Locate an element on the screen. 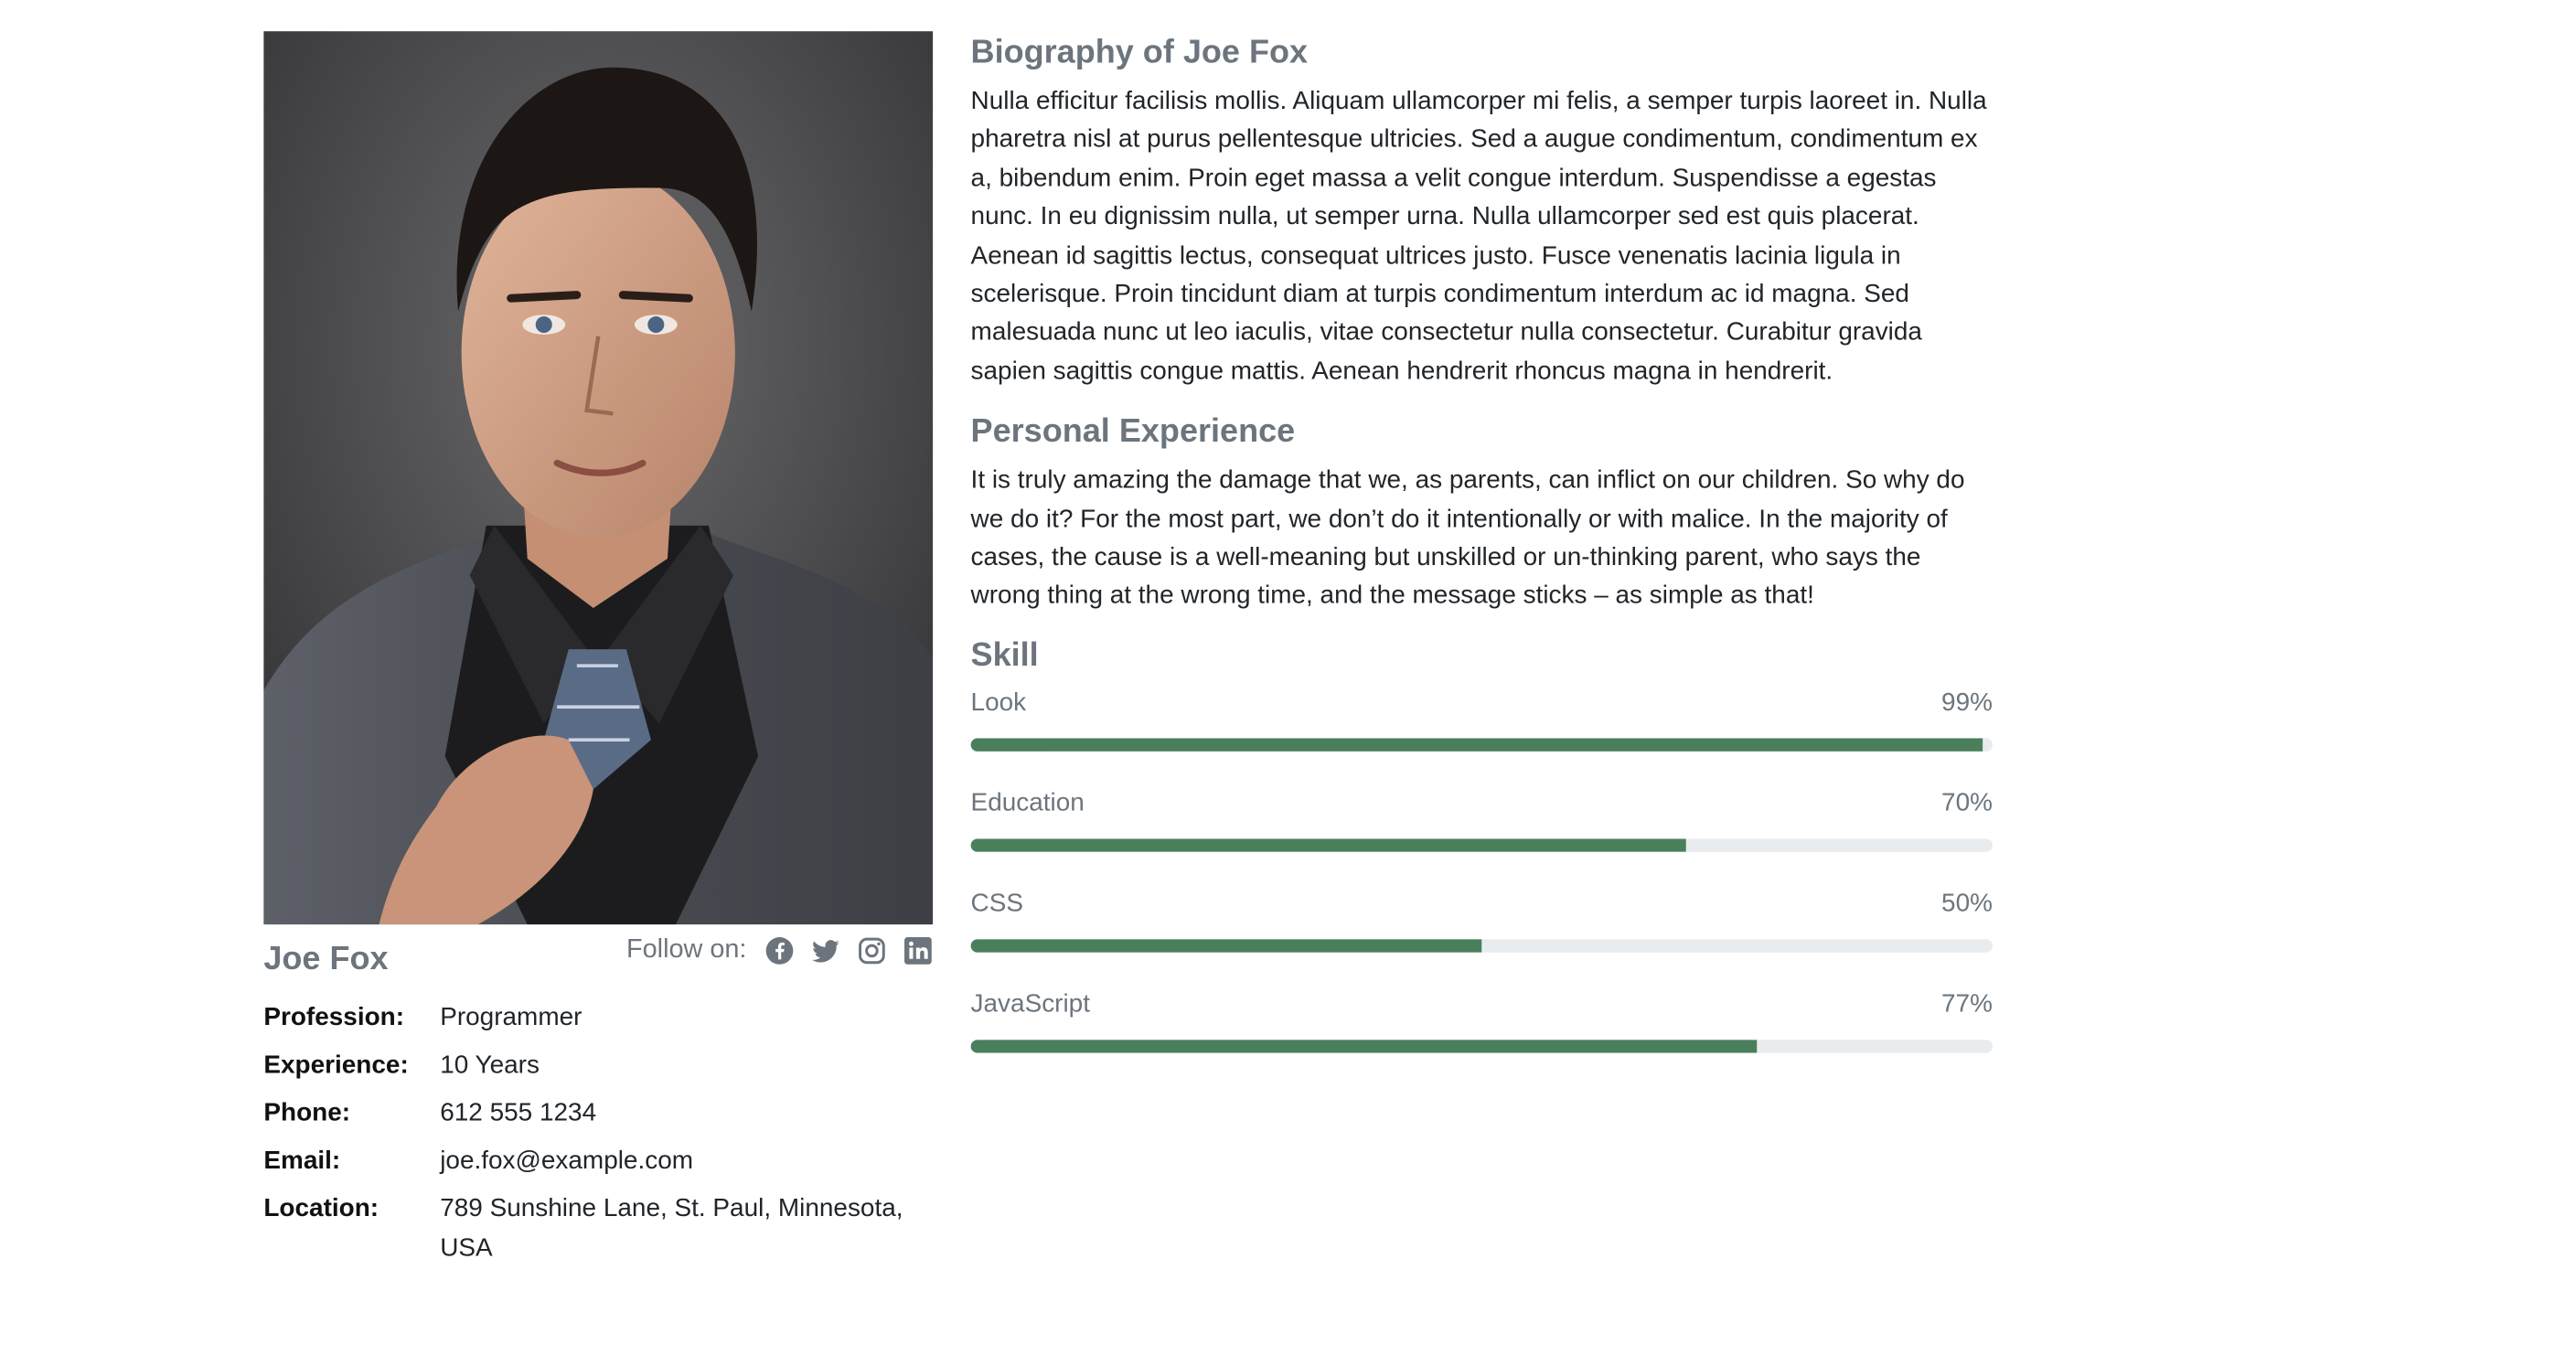 This screenshot has height=1355, width=2576. info-row-phone: Phone: 612 555 1234 is located at coordinates (598, 1114).